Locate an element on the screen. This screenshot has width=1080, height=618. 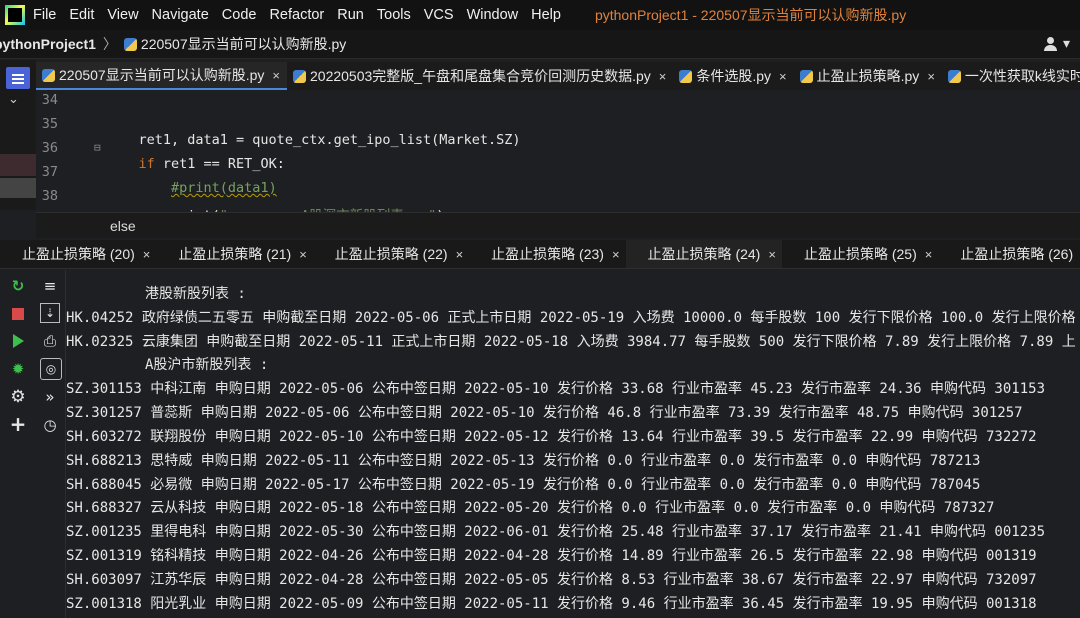
run-icon is located at coordinates (18, 341).